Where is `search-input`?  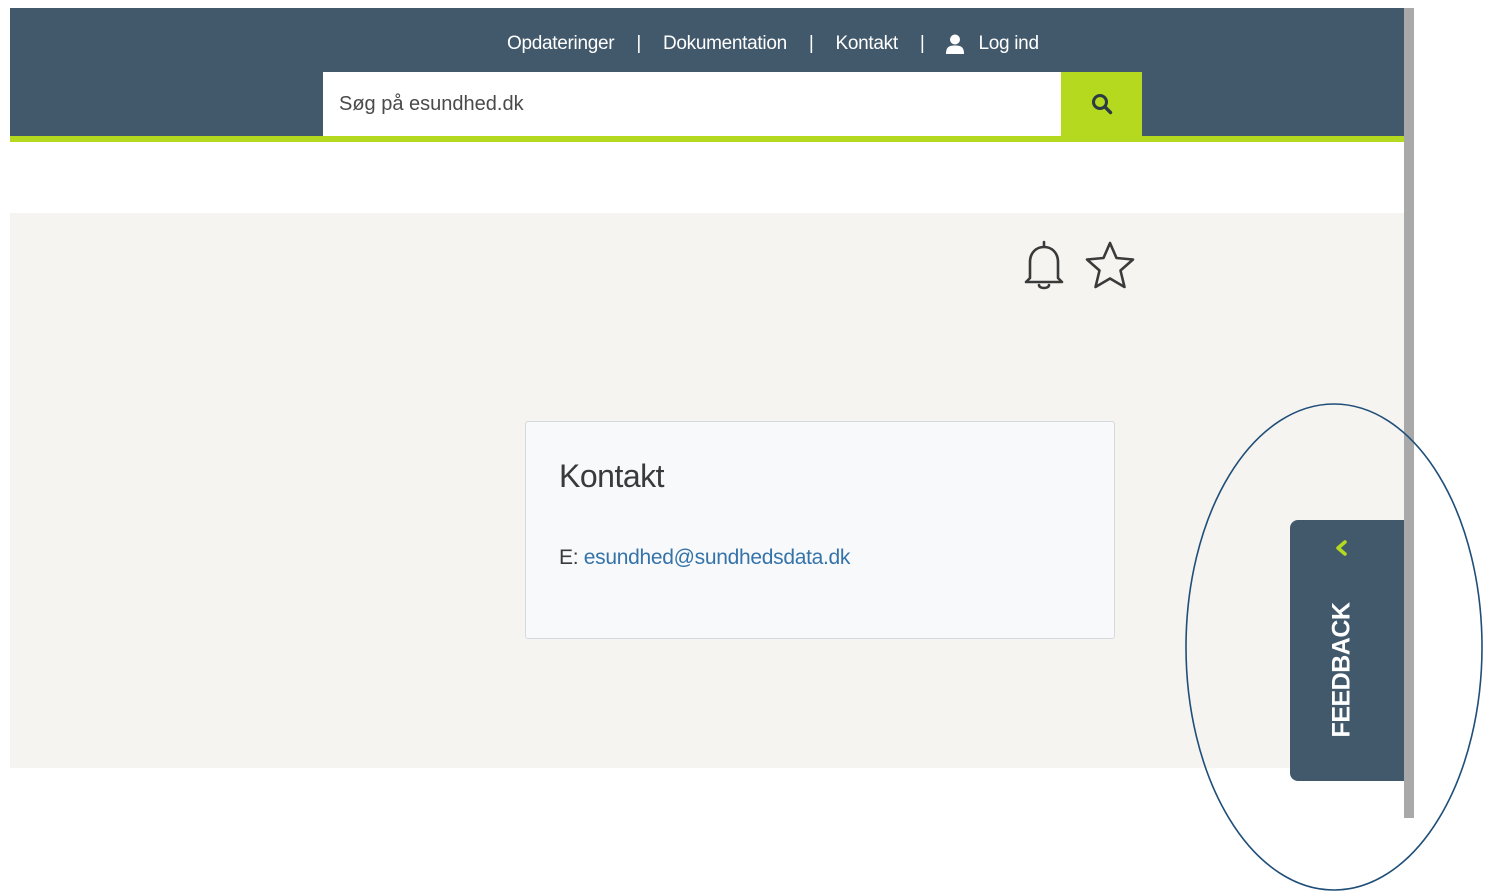 search-input is located at coordinates (692, 104).